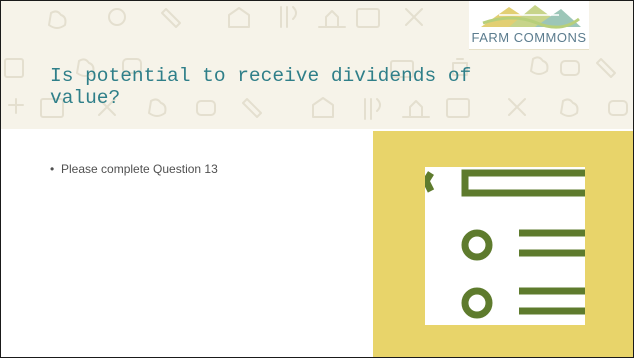 The width and height of the screenshot is (634, 358). Describe the element at coordinates (171, 18) in the screenshot. I see `pencil-icon` at that location.